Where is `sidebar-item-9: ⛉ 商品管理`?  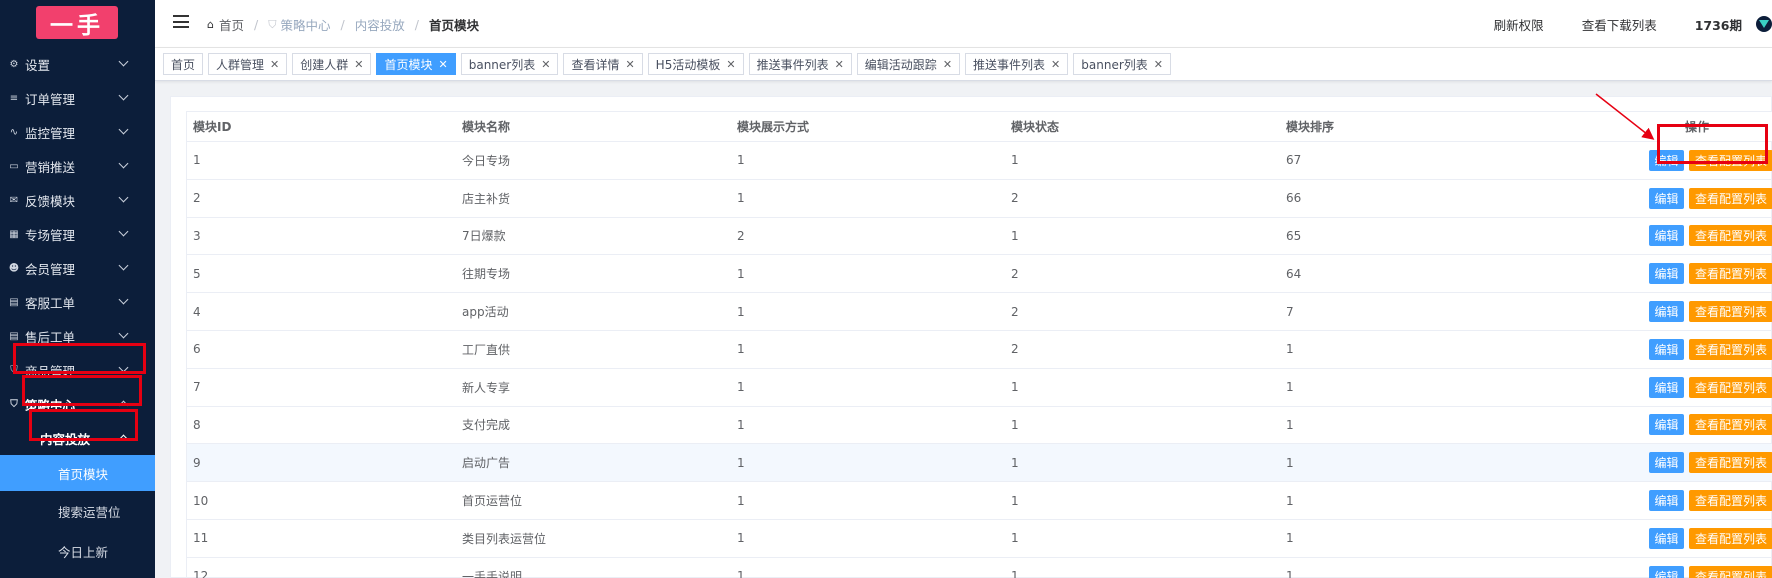
sidebar-item-9: ⛉ 商品管理 is located at coordinates (77, 370).